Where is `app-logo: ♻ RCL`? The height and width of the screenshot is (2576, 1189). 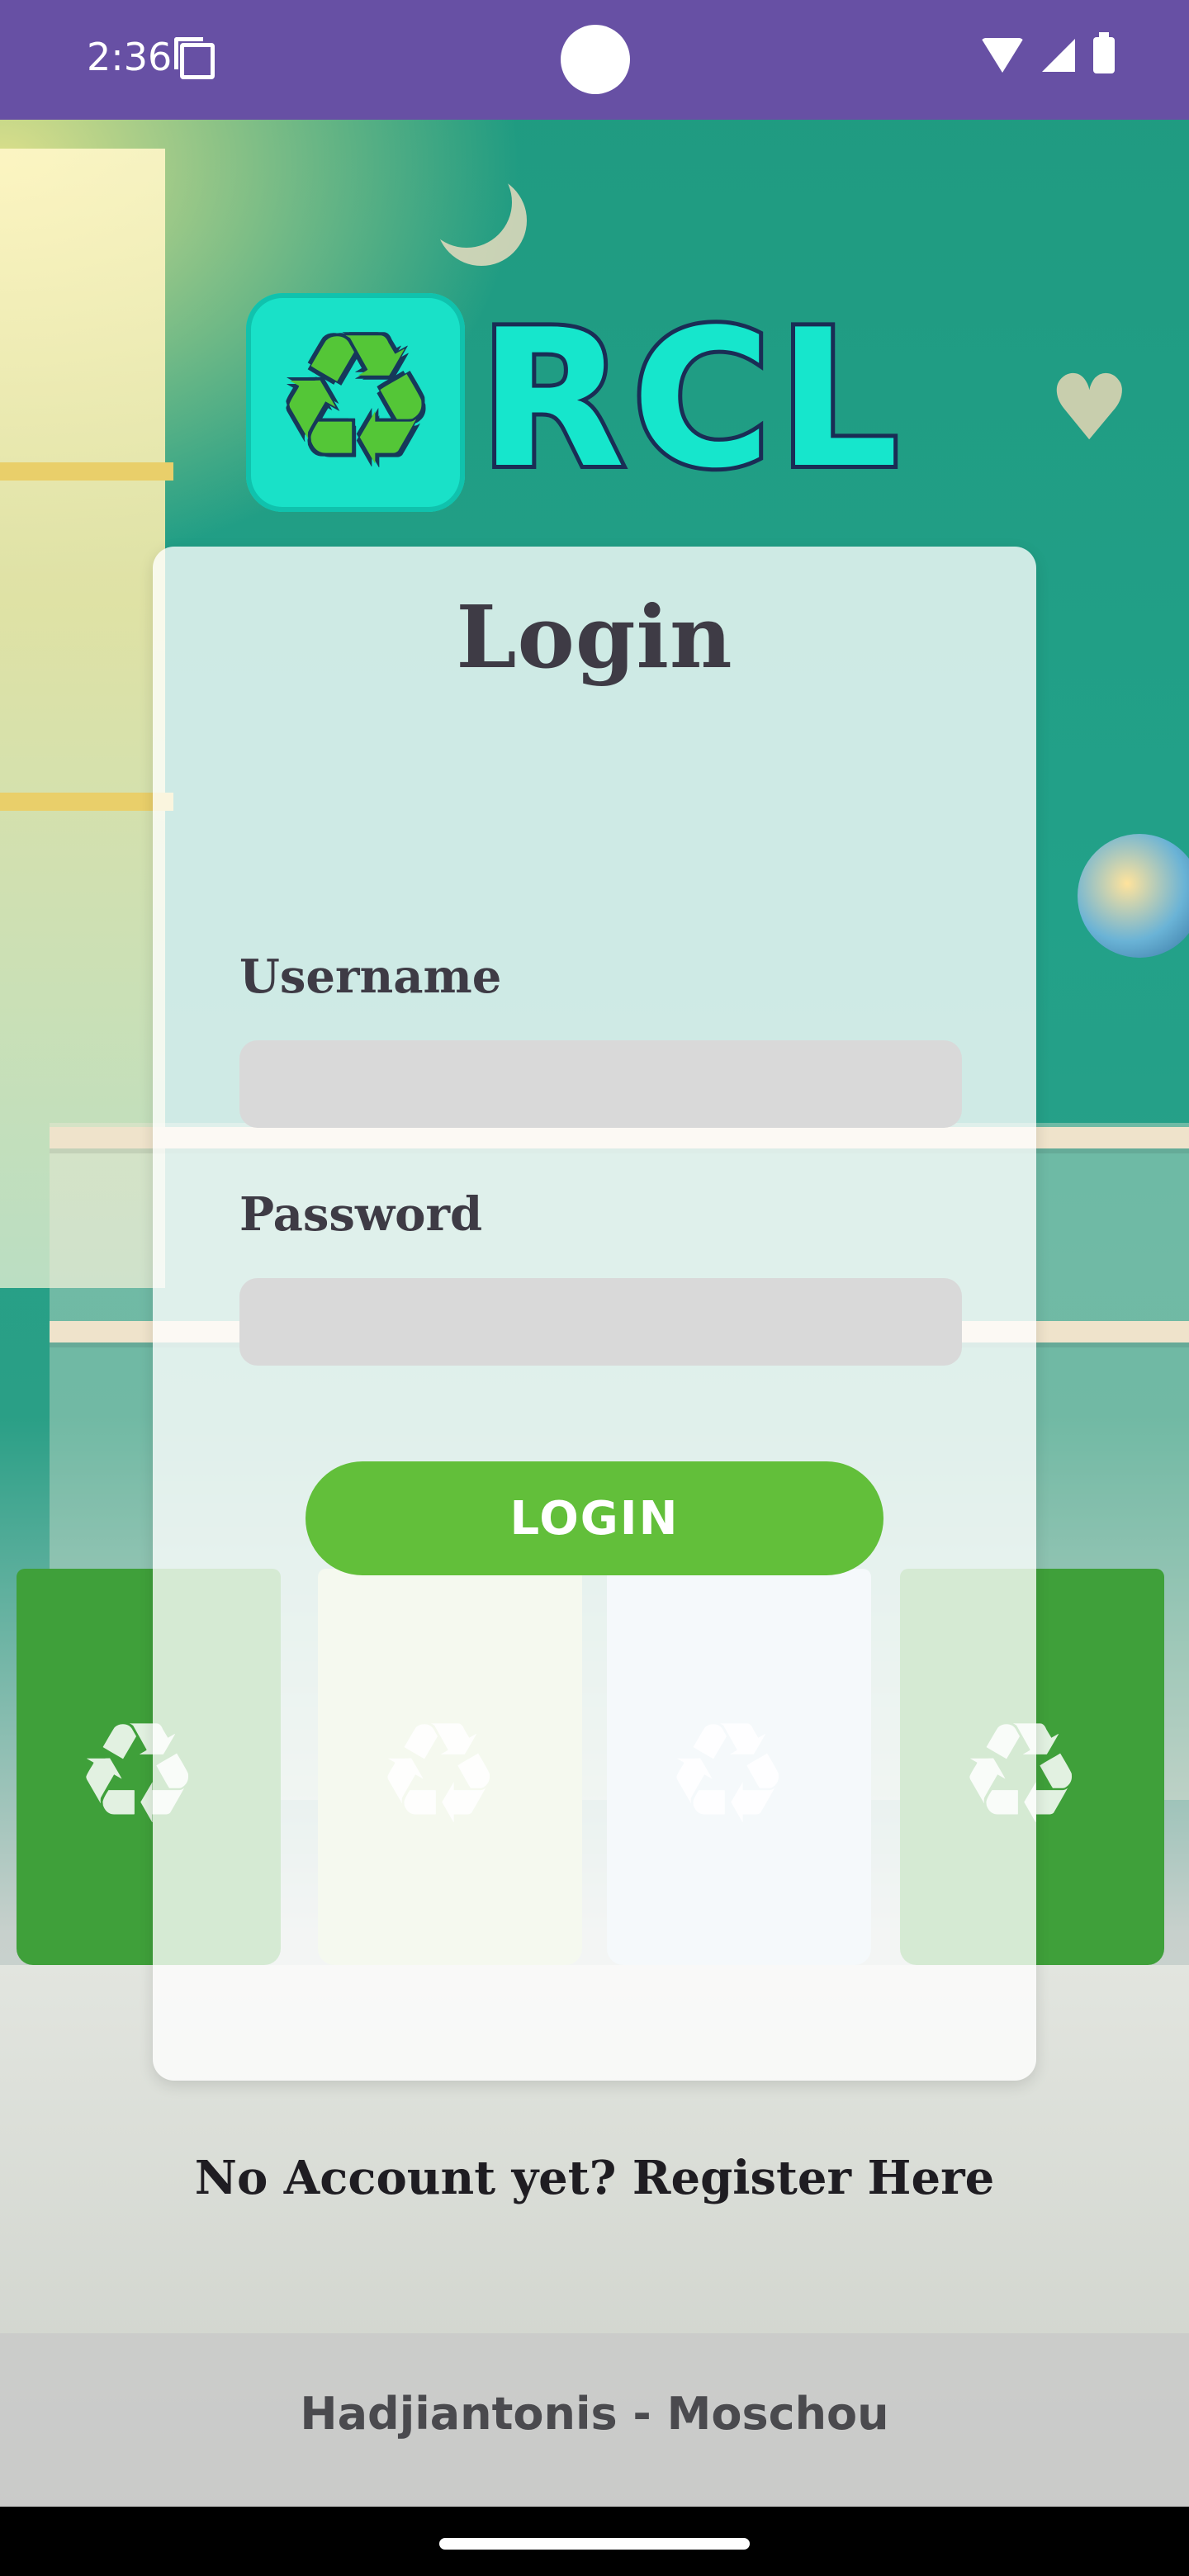 app-logo: ♻ RCL is located at coordinates (597, 402).